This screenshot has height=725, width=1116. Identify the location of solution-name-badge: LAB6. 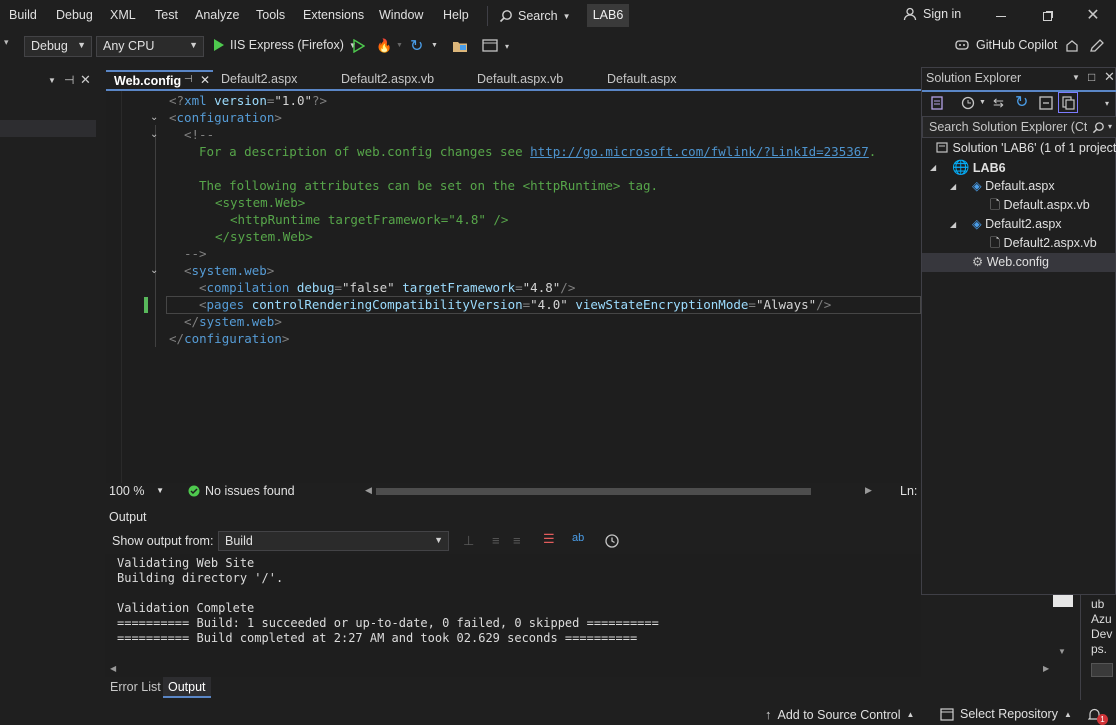
(608, 15).